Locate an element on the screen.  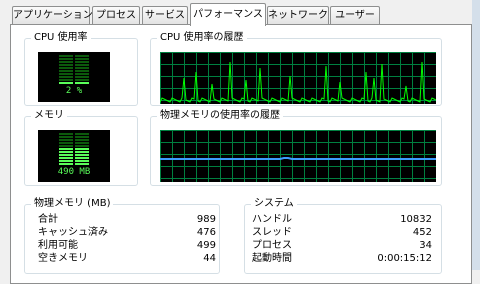
tab-services: サービス is located at coordinates (165, 15).